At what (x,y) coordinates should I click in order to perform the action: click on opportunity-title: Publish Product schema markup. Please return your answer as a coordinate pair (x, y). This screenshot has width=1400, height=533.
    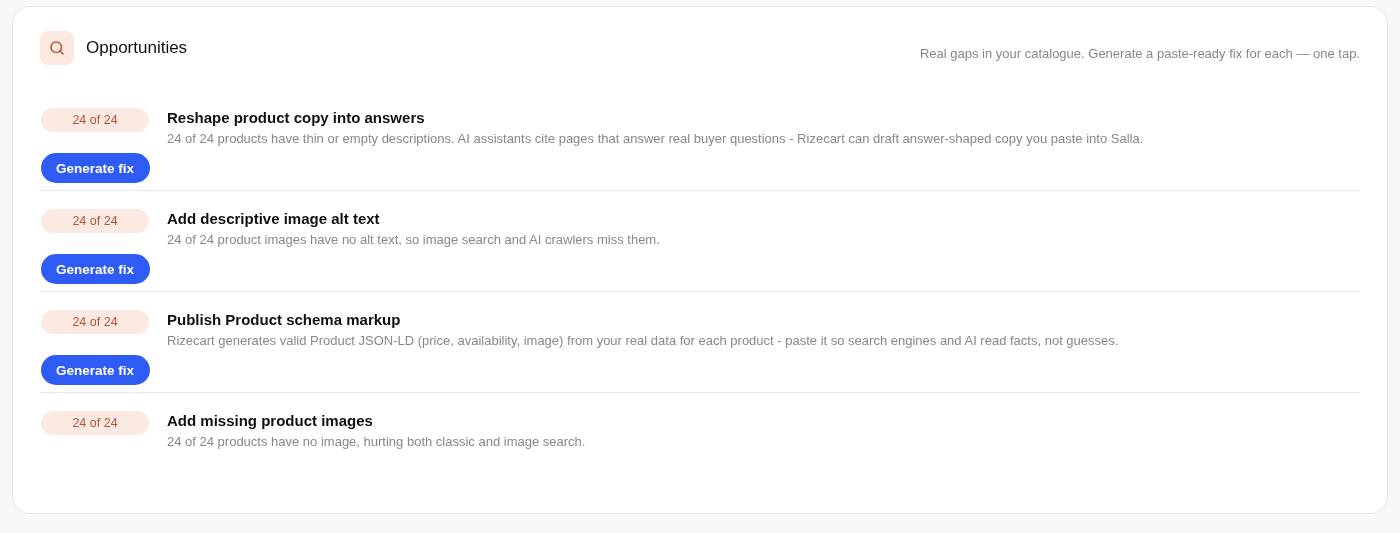
    Looking at the image, I should click on (284, 319).